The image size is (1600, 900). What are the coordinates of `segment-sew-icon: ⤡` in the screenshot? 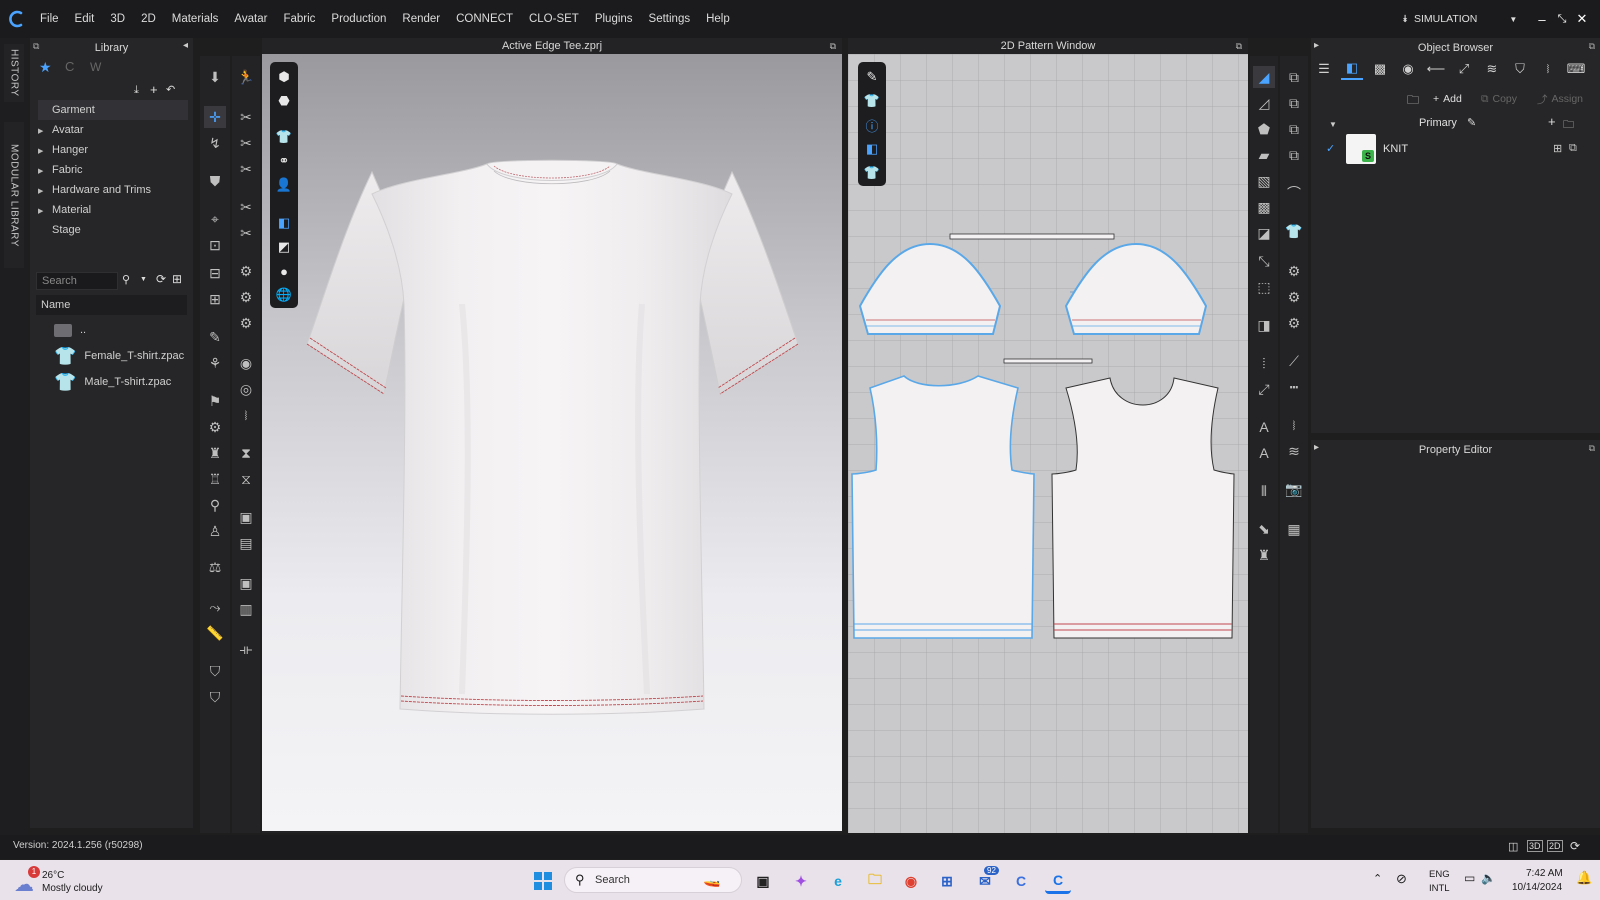 It's located at (1264, 261).